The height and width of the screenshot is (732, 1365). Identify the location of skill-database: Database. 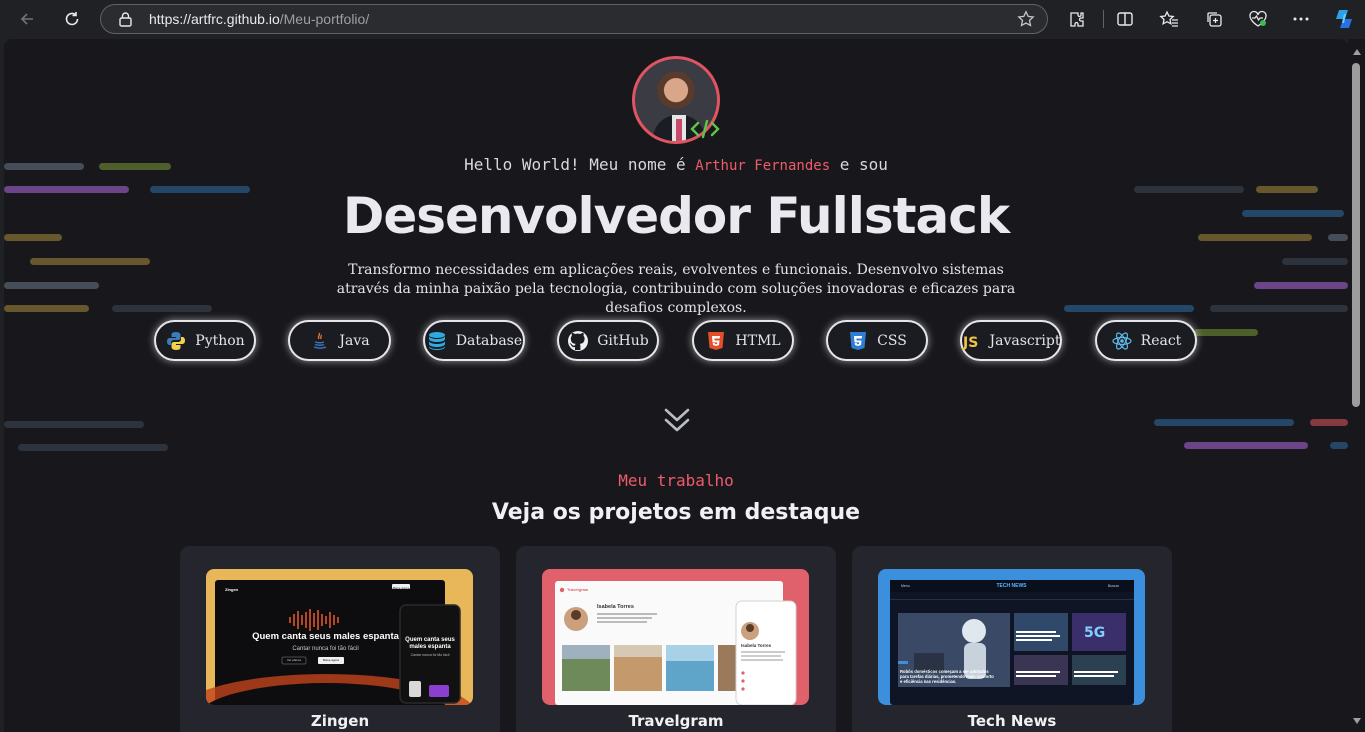
(474, 340).